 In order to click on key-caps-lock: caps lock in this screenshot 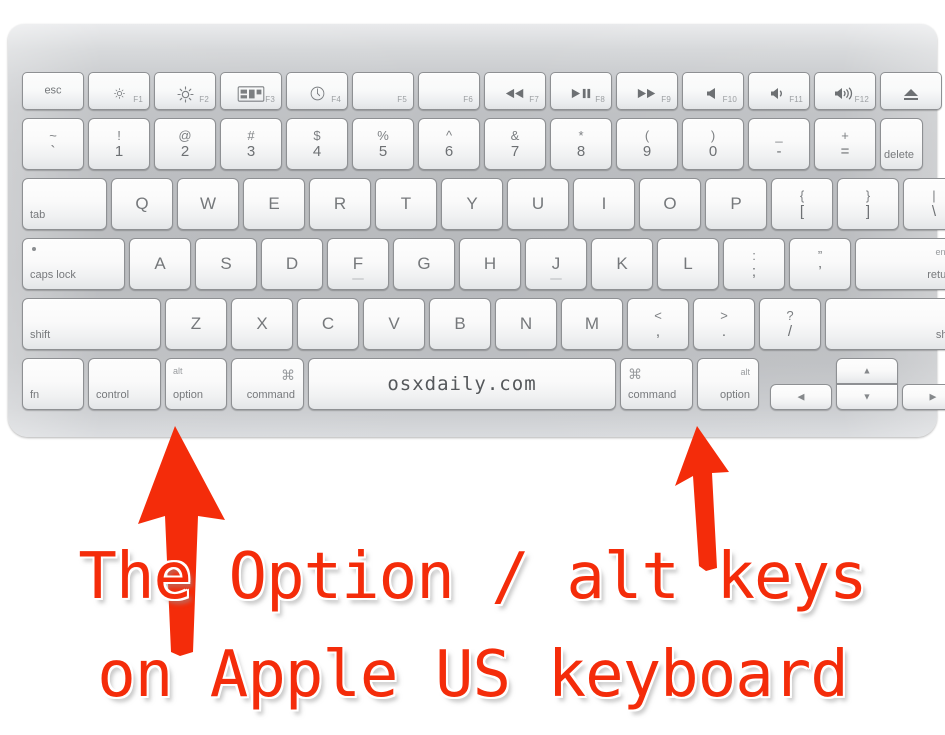, I will do `click(73, 264)`.